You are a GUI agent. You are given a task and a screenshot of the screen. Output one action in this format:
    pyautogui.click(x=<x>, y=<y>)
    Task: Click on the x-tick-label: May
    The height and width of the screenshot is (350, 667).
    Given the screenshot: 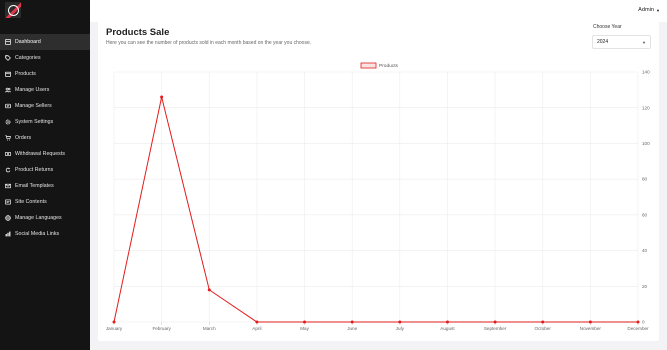 What is the action you would take?
    pyautogui.click(x=304, y=328)
    